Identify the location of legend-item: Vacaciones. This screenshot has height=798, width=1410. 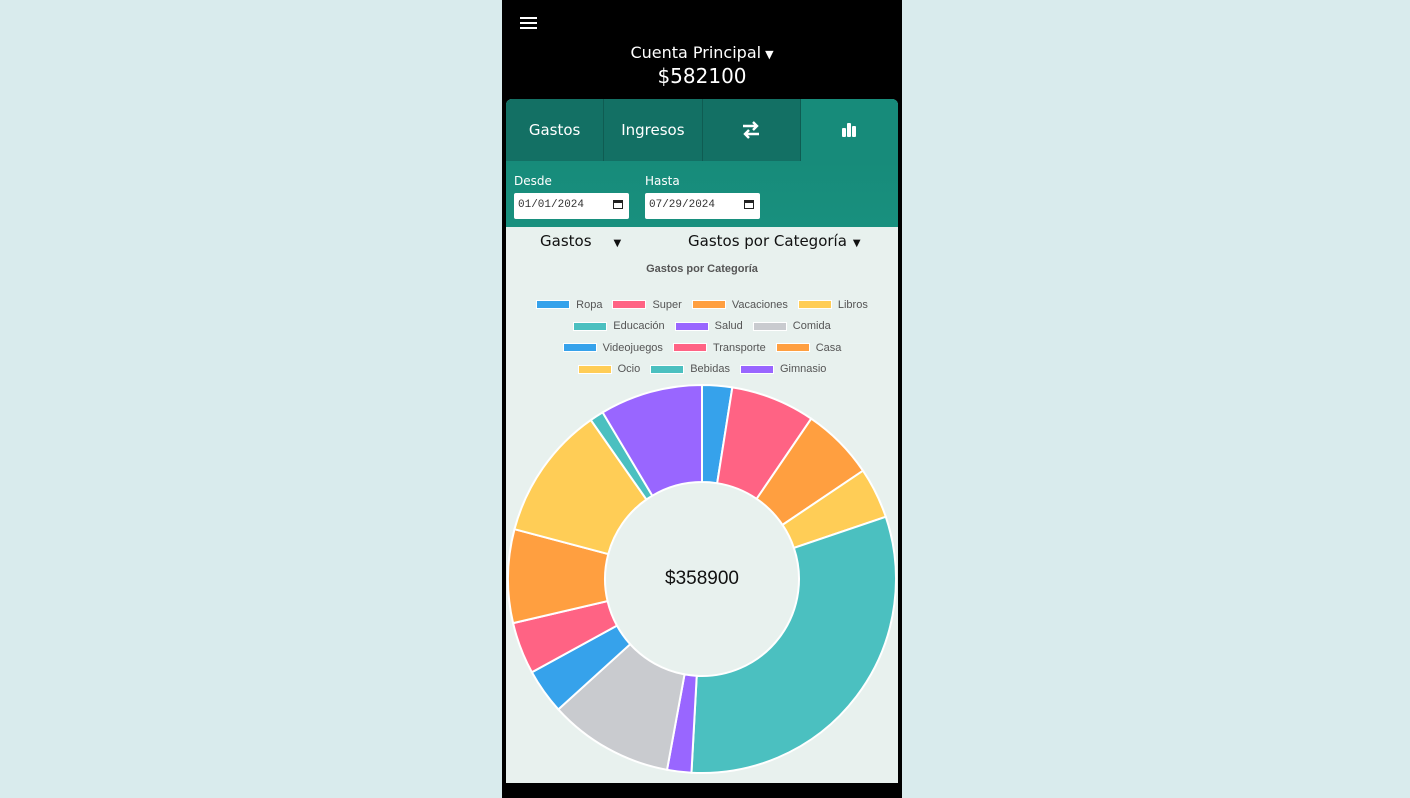
(739, 304).